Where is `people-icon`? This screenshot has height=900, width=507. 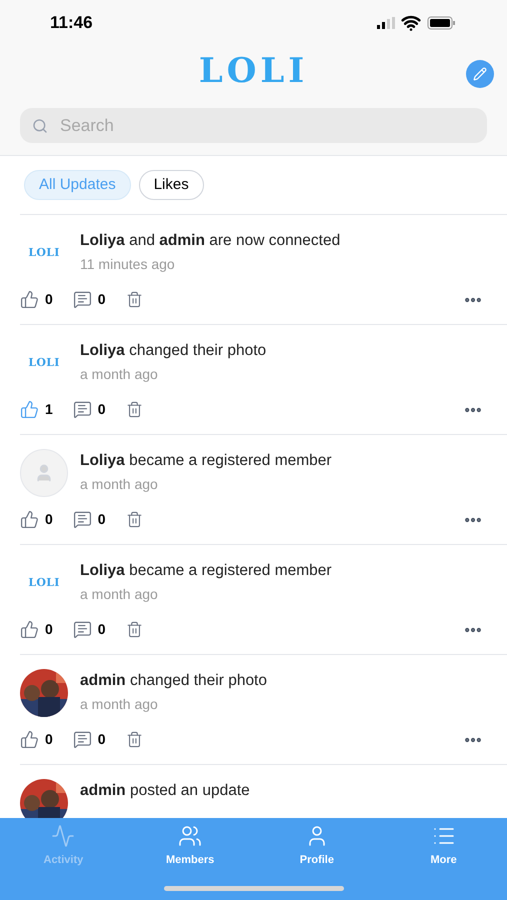
people-icon is located at coordinates (190, 836).